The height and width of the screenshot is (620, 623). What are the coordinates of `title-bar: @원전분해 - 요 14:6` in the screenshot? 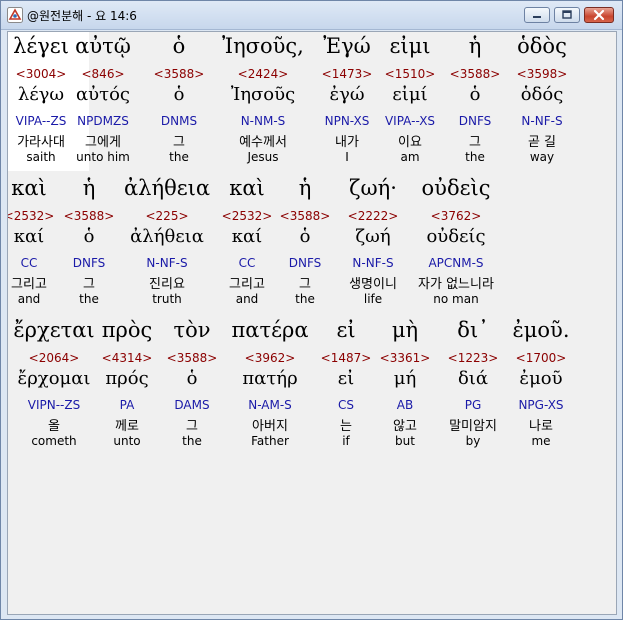 It's located at (311, 15).